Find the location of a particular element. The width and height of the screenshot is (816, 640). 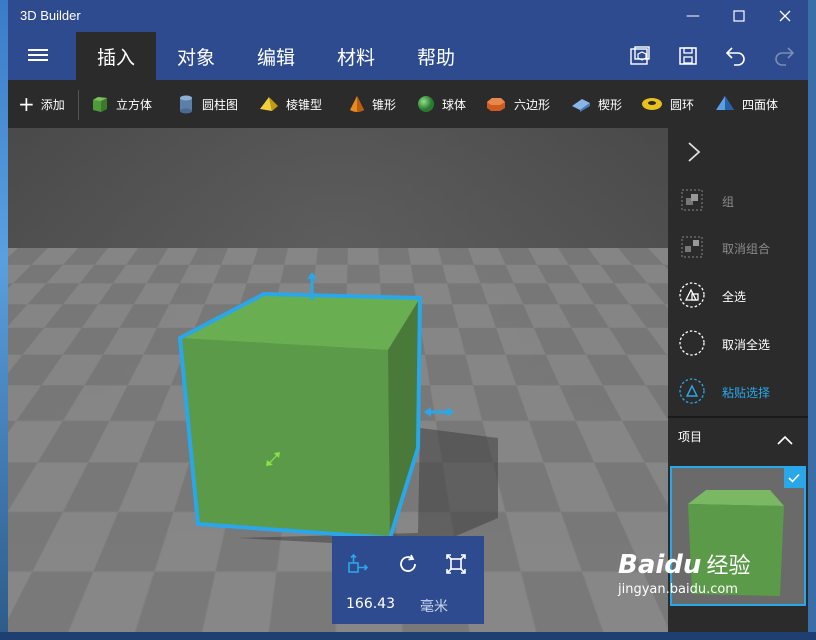

tab-edit: 编辑 is located at coordinates (276, 56).